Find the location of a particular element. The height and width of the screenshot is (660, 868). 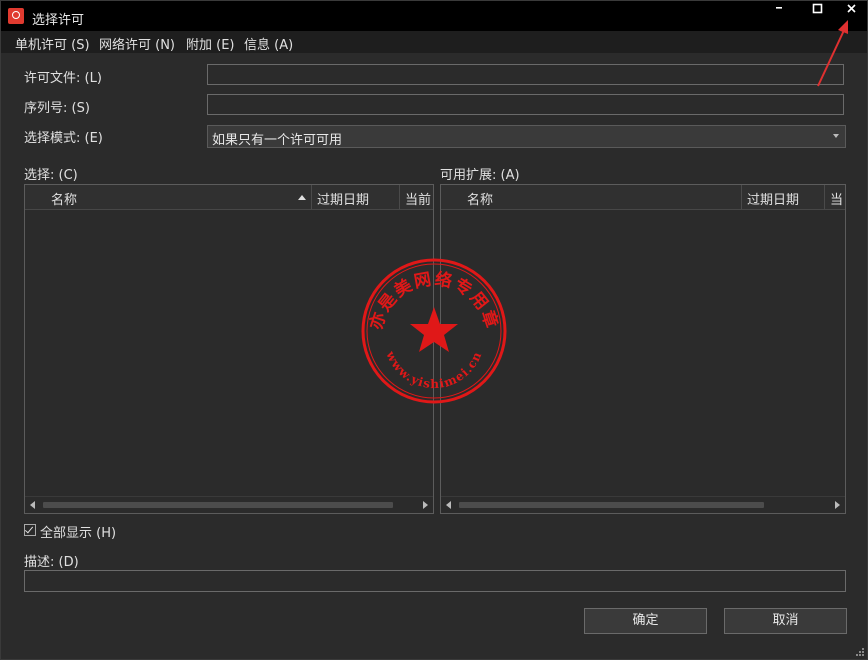

extensions-list-hscrollbar is located at coordinates (643, 504).